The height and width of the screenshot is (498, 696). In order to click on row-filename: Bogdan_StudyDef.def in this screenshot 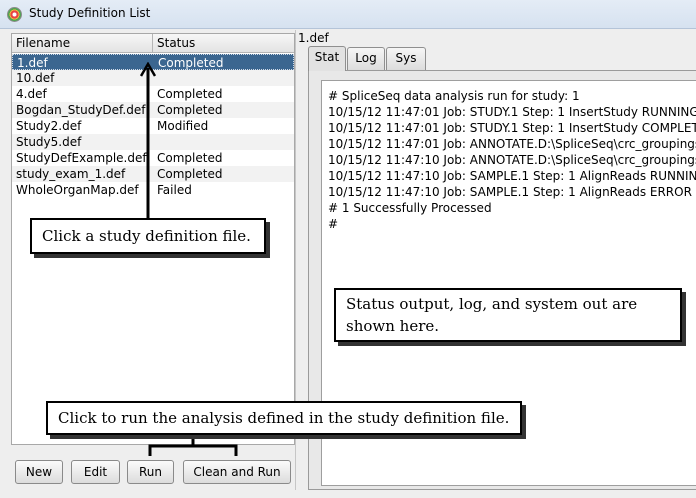, I will do `click(81, 110)`.